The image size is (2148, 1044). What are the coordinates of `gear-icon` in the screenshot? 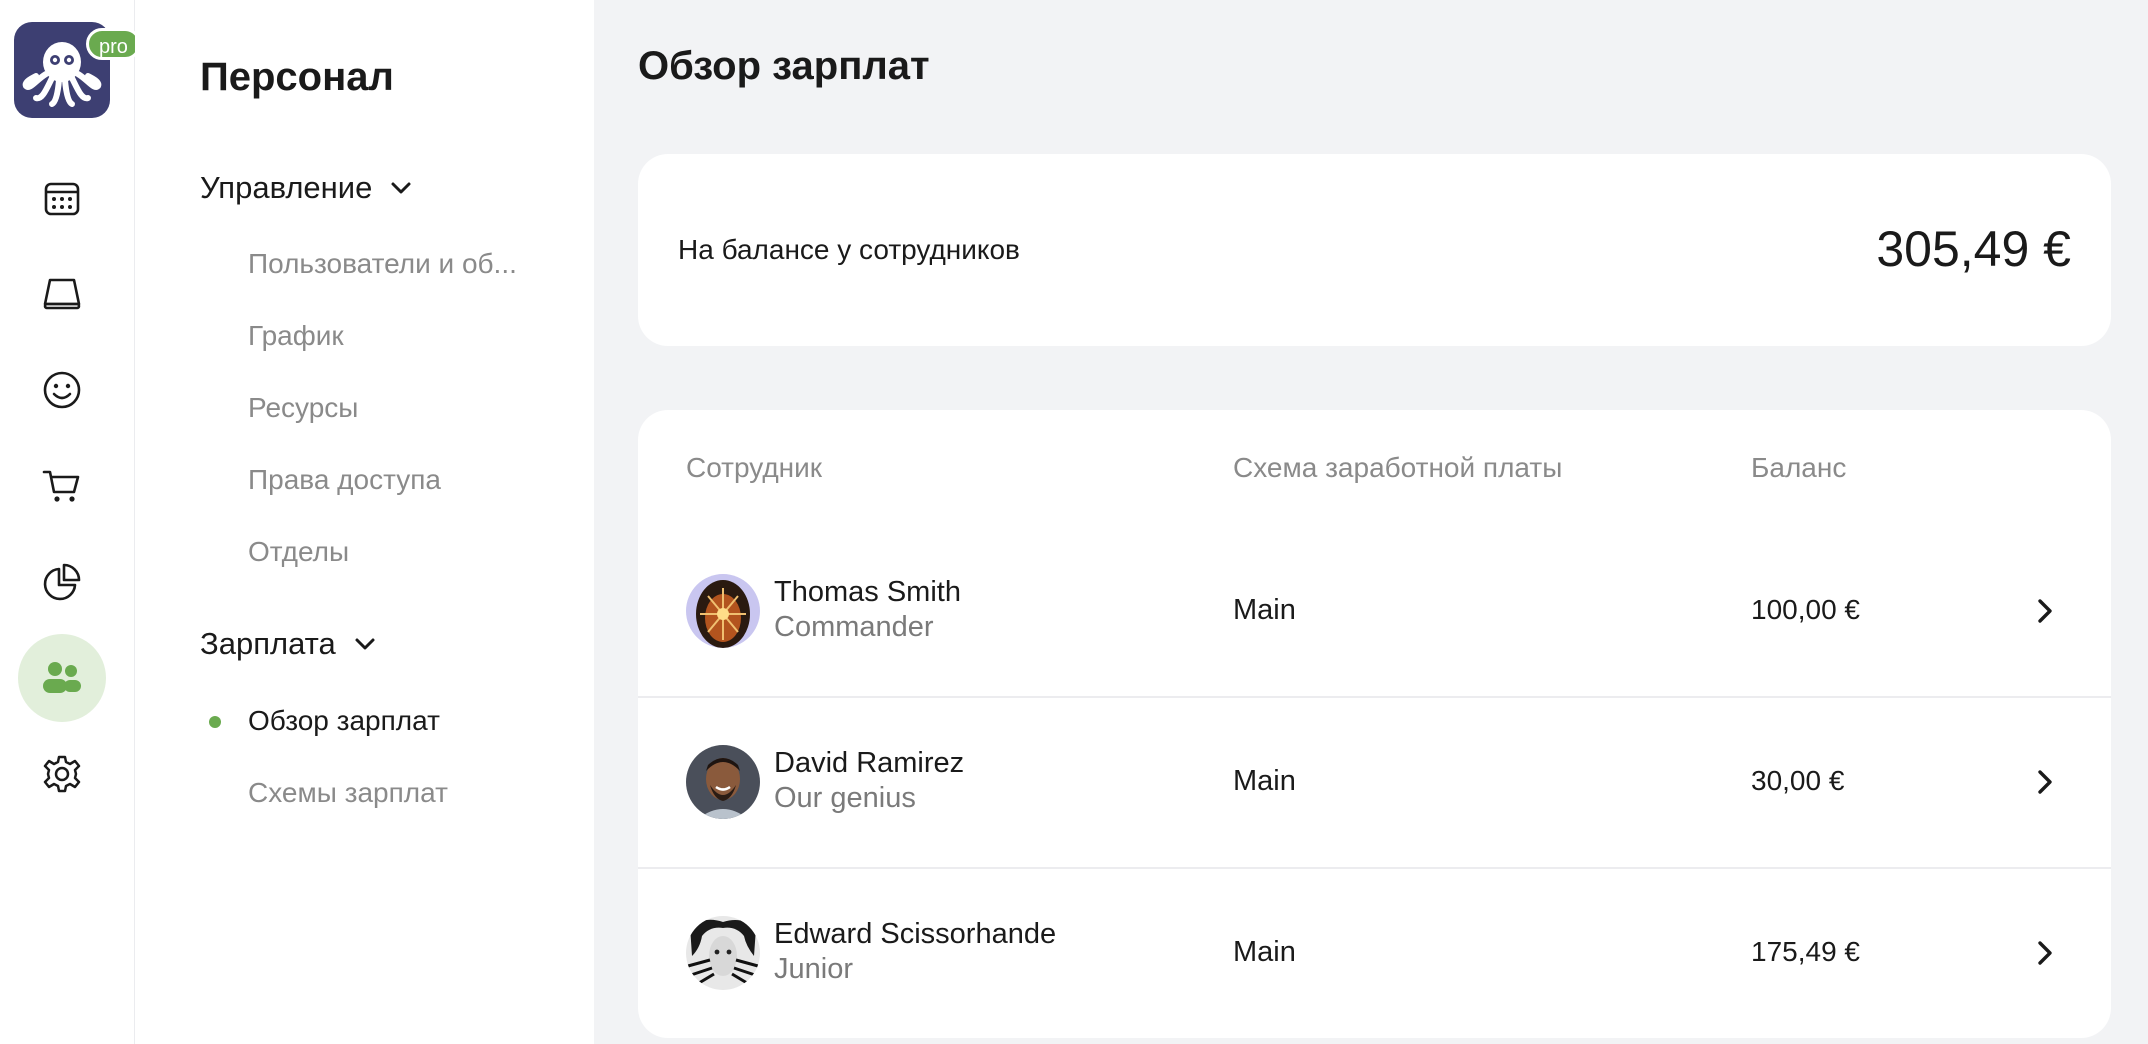 It's located at (62, 774).